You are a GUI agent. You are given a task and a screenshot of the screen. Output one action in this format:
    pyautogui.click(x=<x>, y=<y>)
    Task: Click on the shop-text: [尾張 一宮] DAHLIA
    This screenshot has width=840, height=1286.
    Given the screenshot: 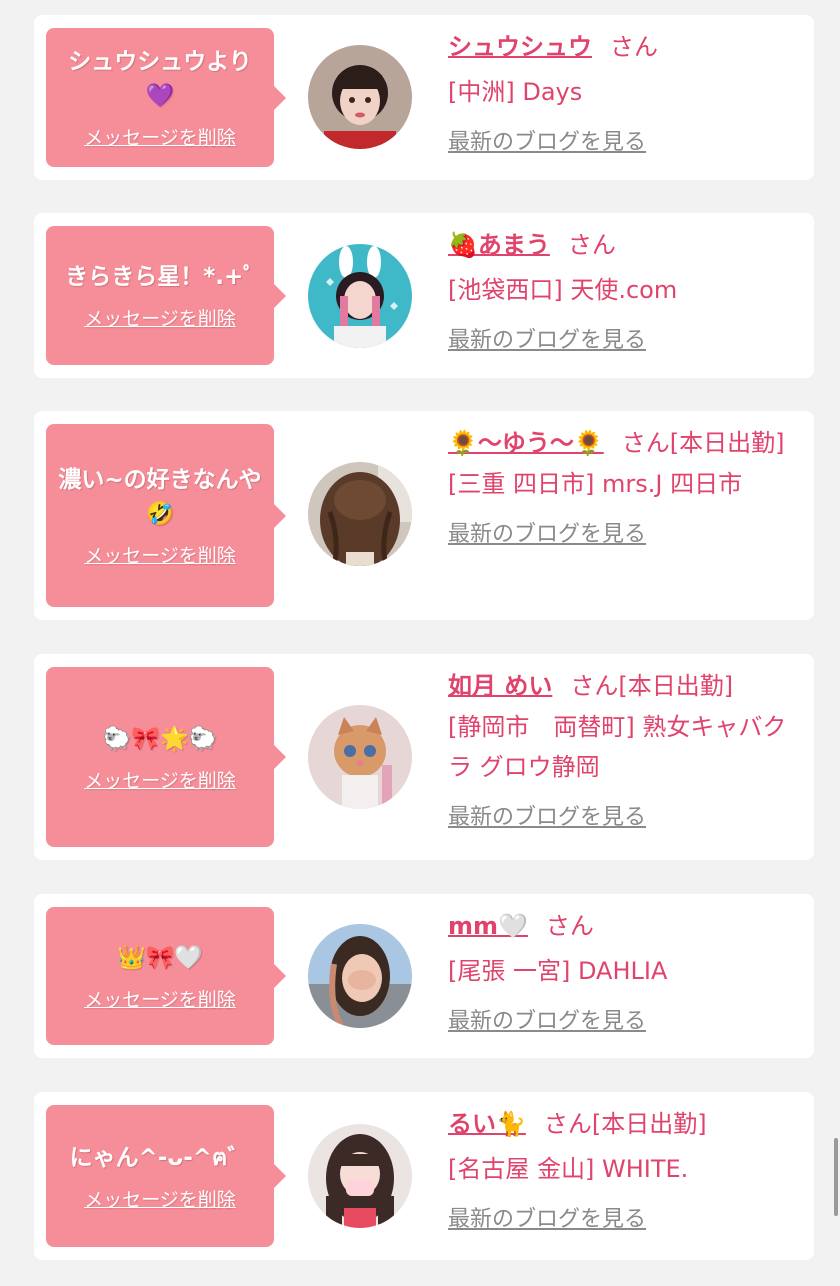 What is the action you would take?
    pyautogui.click(x=558, y=971)
    